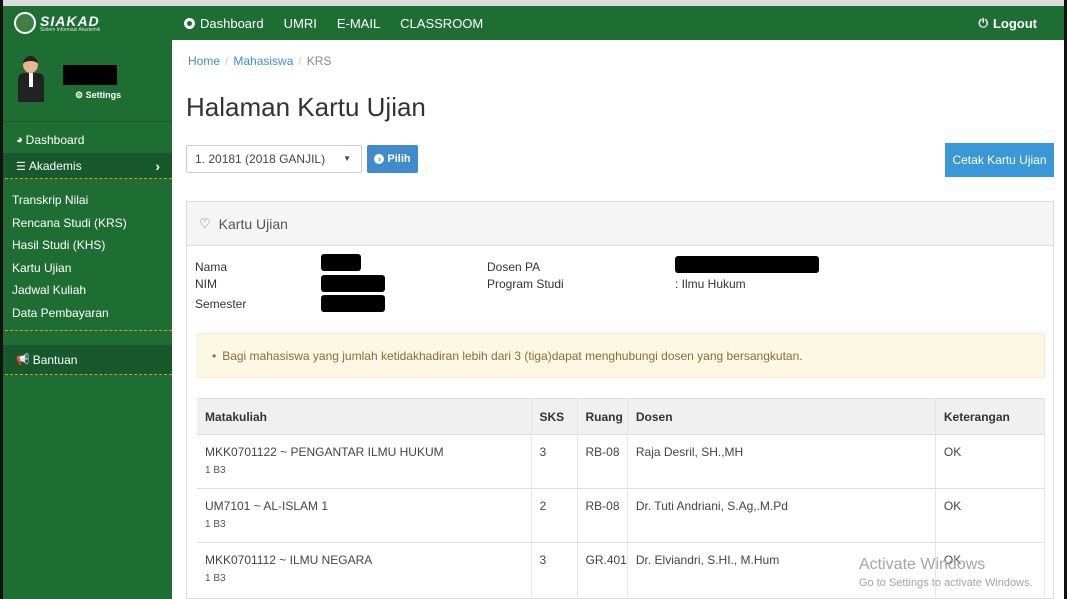 This screenshot has height=599, width=1067. I want to click on logo-emblem-icon, so click(25, 23).